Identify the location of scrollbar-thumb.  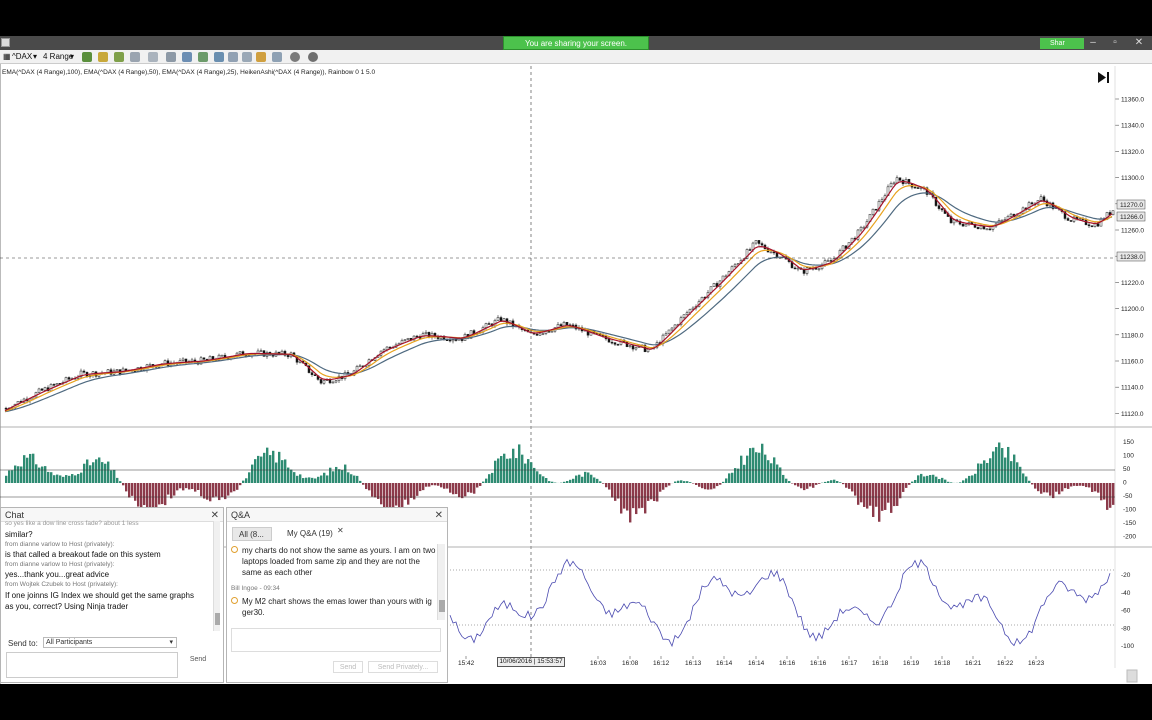
(1132, 676).